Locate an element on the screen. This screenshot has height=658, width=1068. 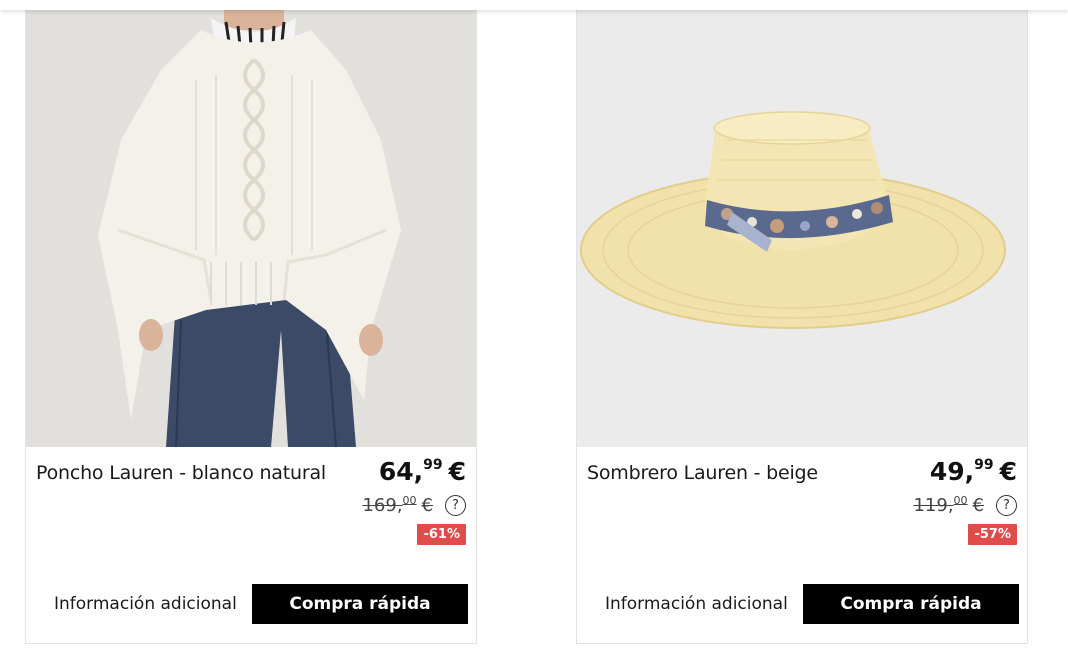
current-price: 64,99 € is located at coordinates (422, 471).